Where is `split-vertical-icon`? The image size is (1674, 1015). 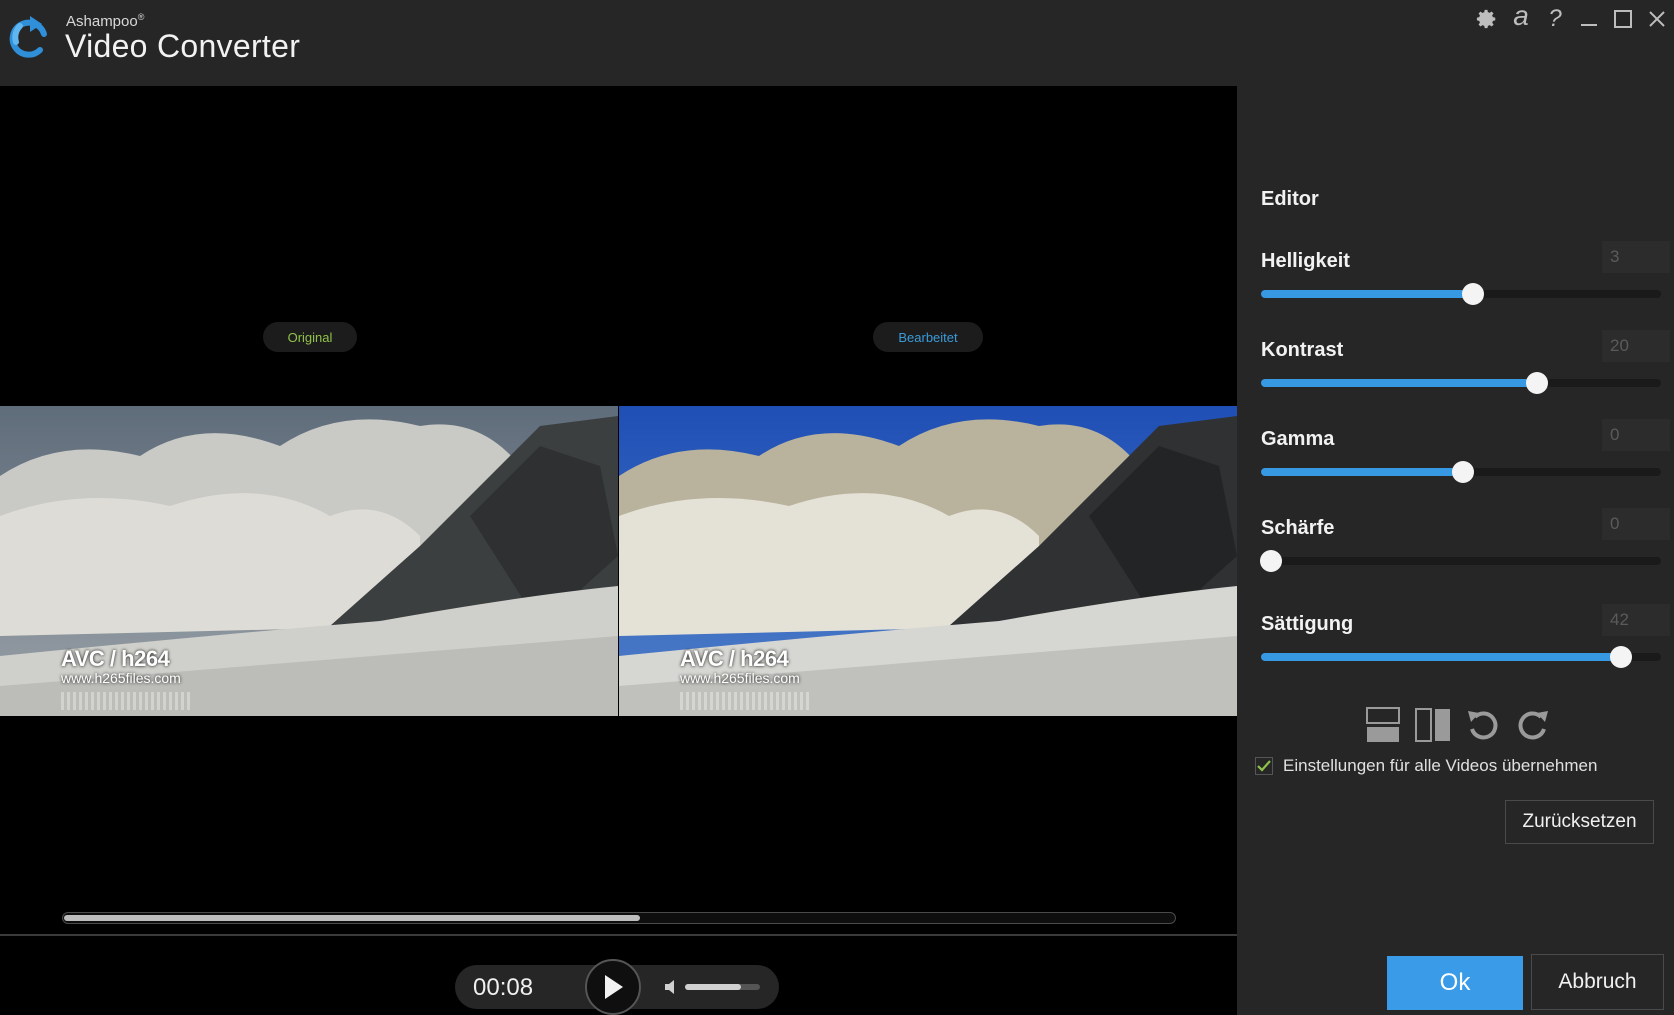
split-vertical-icon is located at coordinates (1433, 725).